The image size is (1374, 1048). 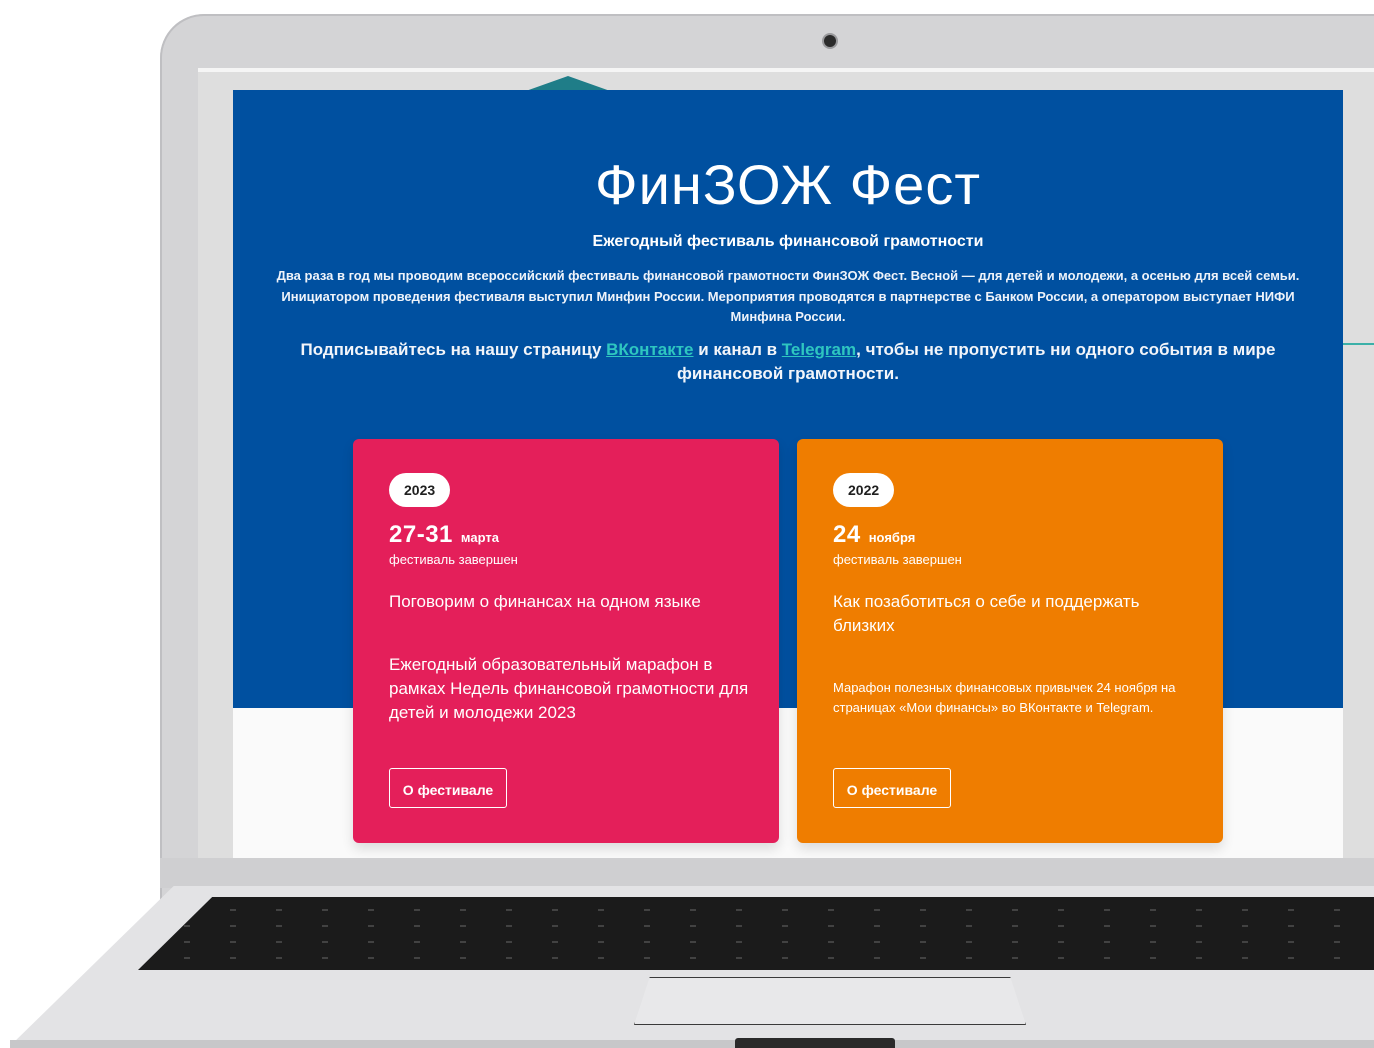 I want to click on festival-days: 27-31, so click(x=421, y=534).